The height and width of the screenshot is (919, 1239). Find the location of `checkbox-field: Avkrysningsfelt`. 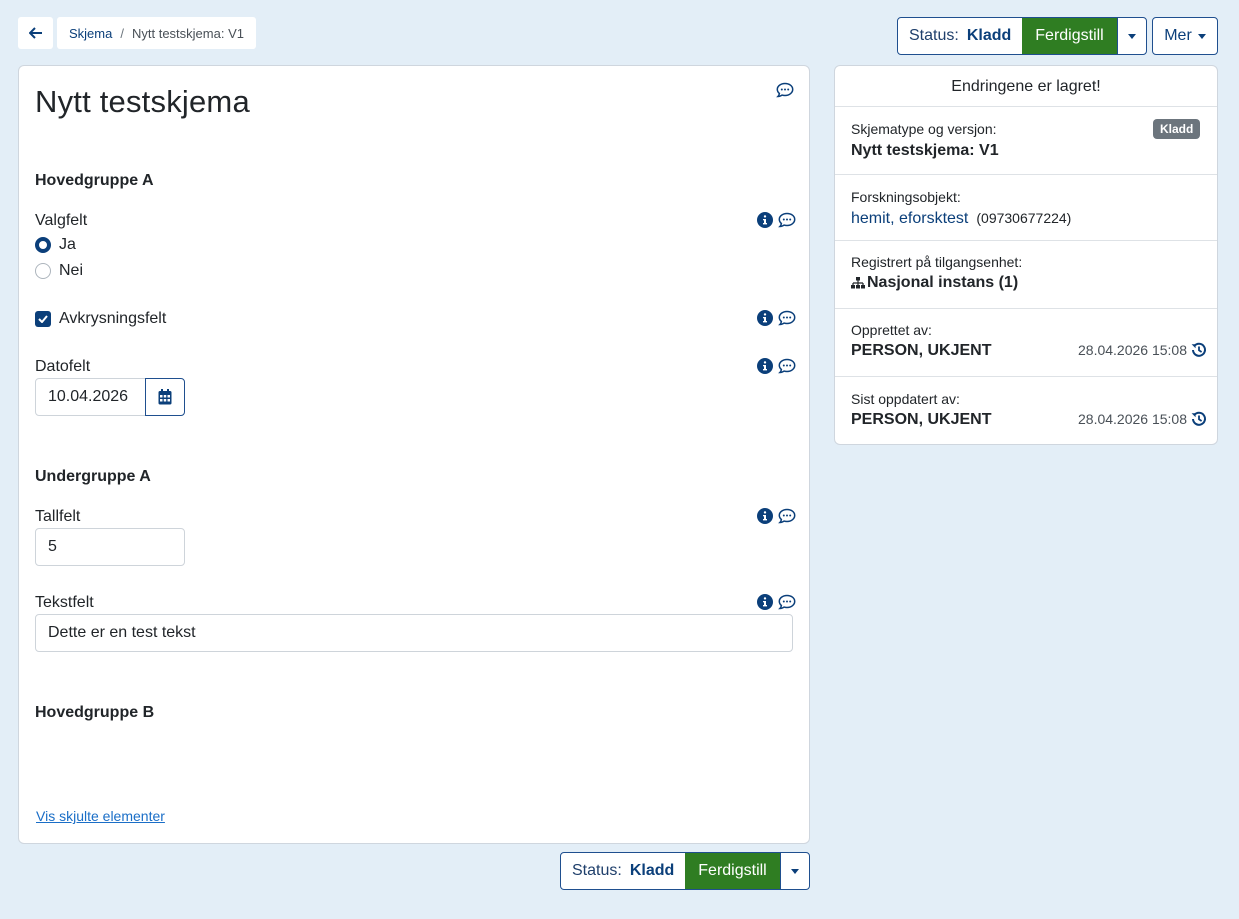

checkbox-field: Avkrysningsfelt is located at coordinates (100, 319).